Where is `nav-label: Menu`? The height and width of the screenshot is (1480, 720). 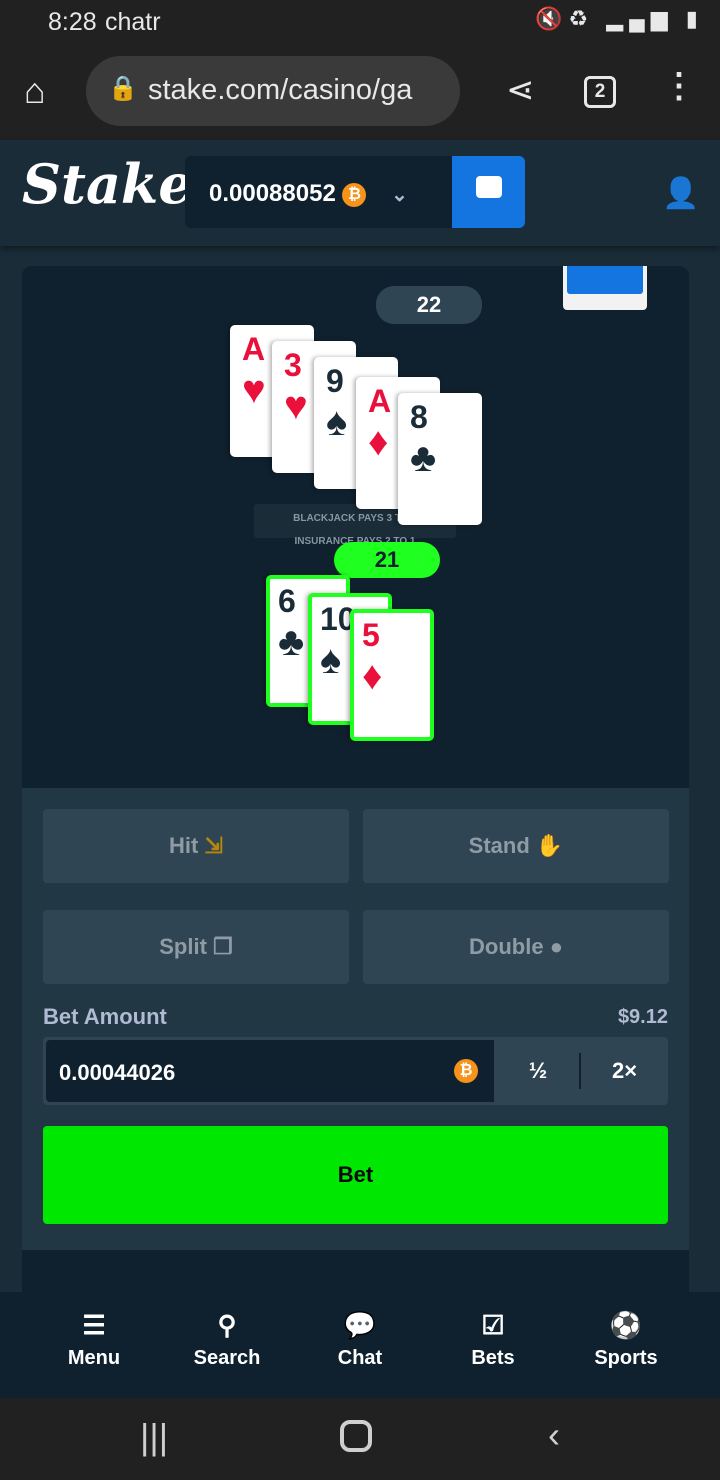 nav-label: Menu is located at coordinates (94, 1358).